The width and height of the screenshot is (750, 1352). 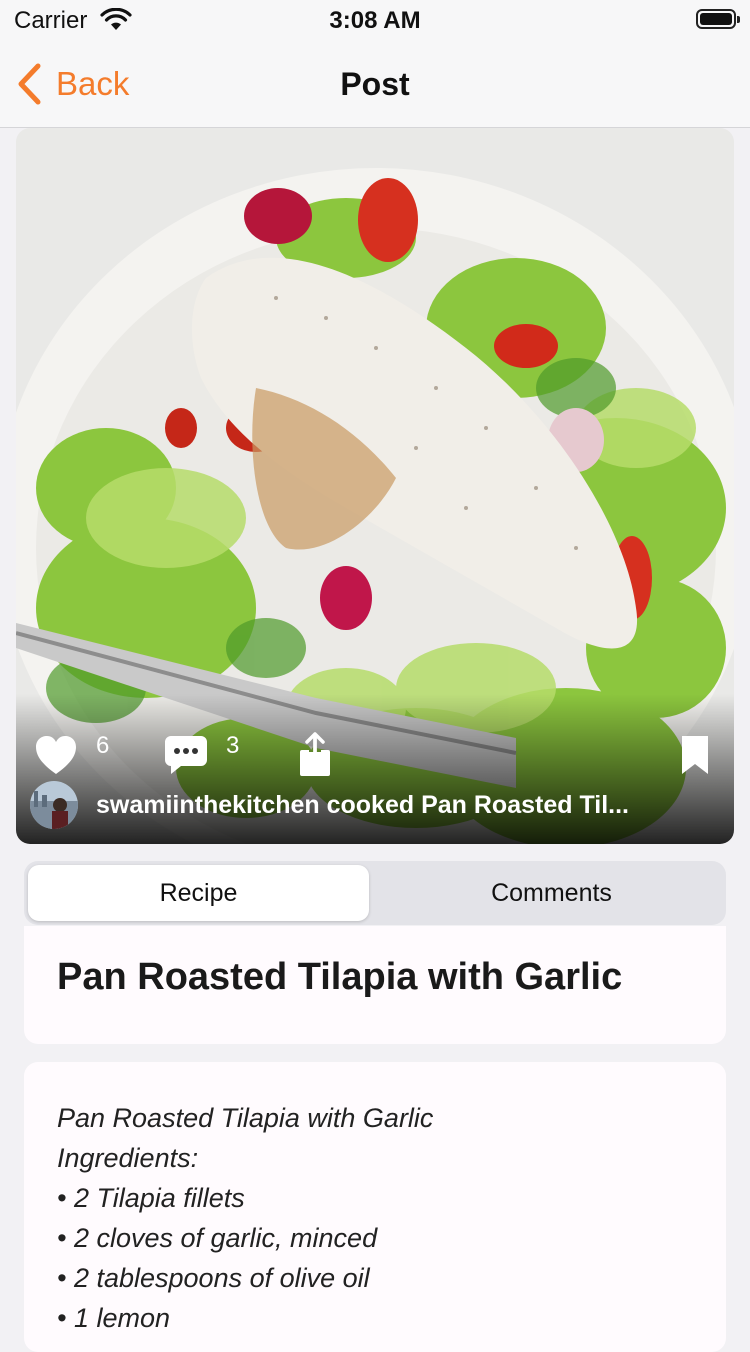 What do you see at coordinates (315, 755) in the screenshot?
I see `share-icon` at bounding box center [315, 755].